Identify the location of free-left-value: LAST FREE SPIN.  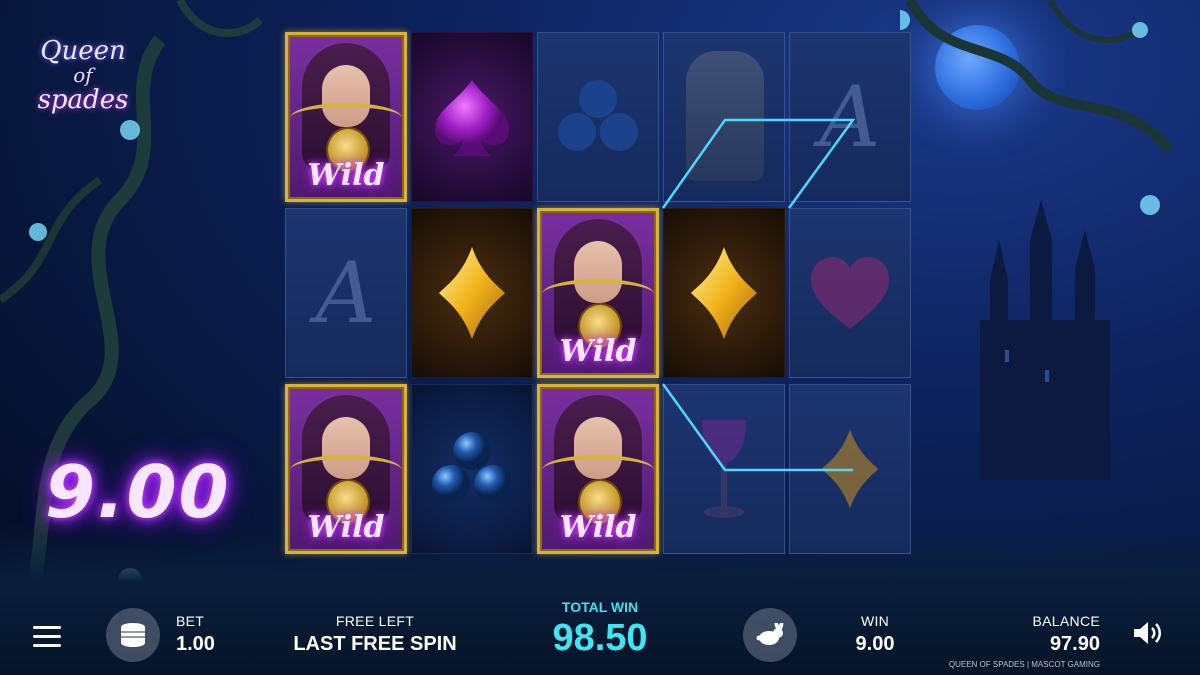
(375, 644).